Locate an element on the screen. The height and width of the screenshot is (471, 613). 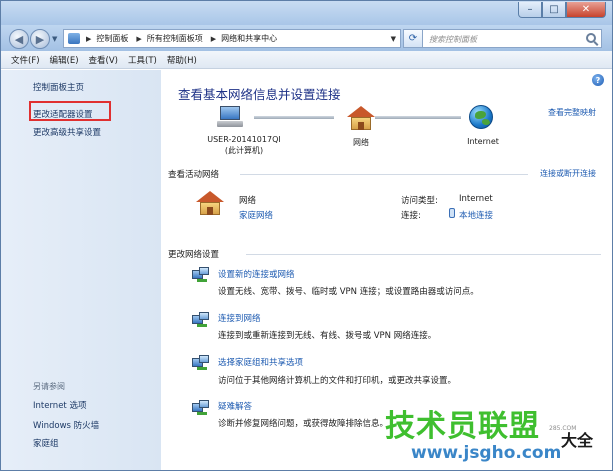
network-label: 网络 is located at coordinates (361, 142).